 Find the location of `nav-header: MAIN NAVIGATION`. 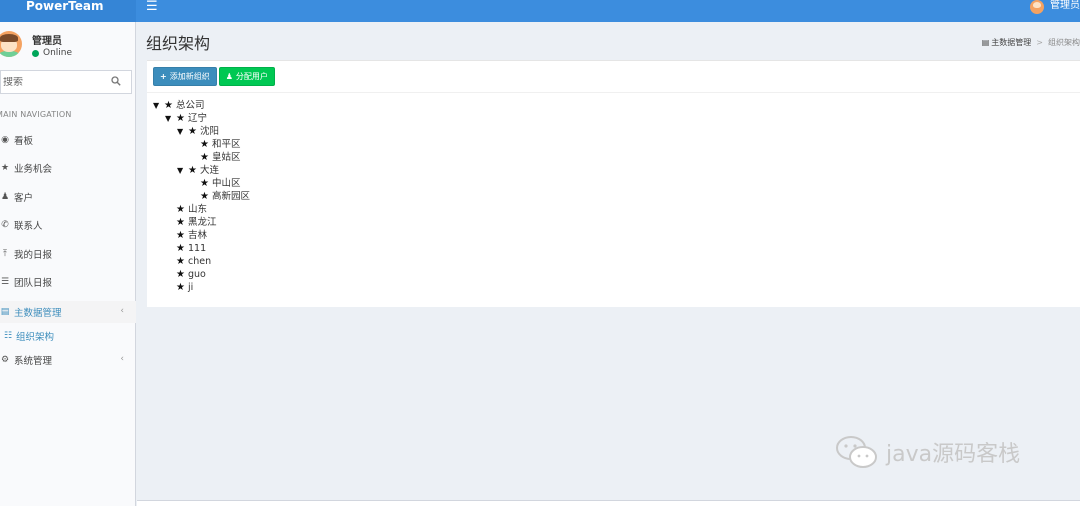

nav-header: MAIN NAVIGATION is located at coordinates (36, 114).